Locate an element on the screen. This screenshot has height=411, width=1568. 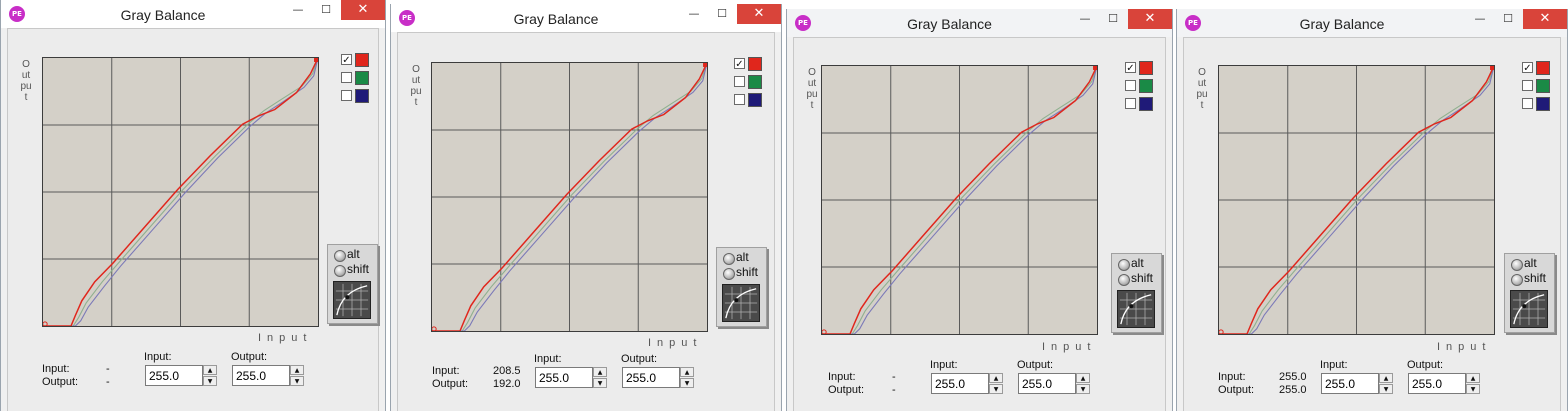
app-icon: PE is located at coordinates (407, 18).